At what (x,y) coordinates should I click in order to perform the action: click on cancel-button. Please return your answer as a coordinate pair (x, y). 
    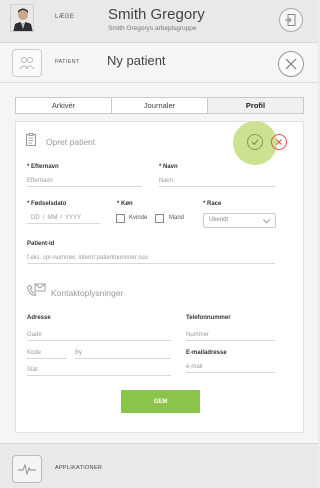
    Looking at the image, I should click on (279, 142).